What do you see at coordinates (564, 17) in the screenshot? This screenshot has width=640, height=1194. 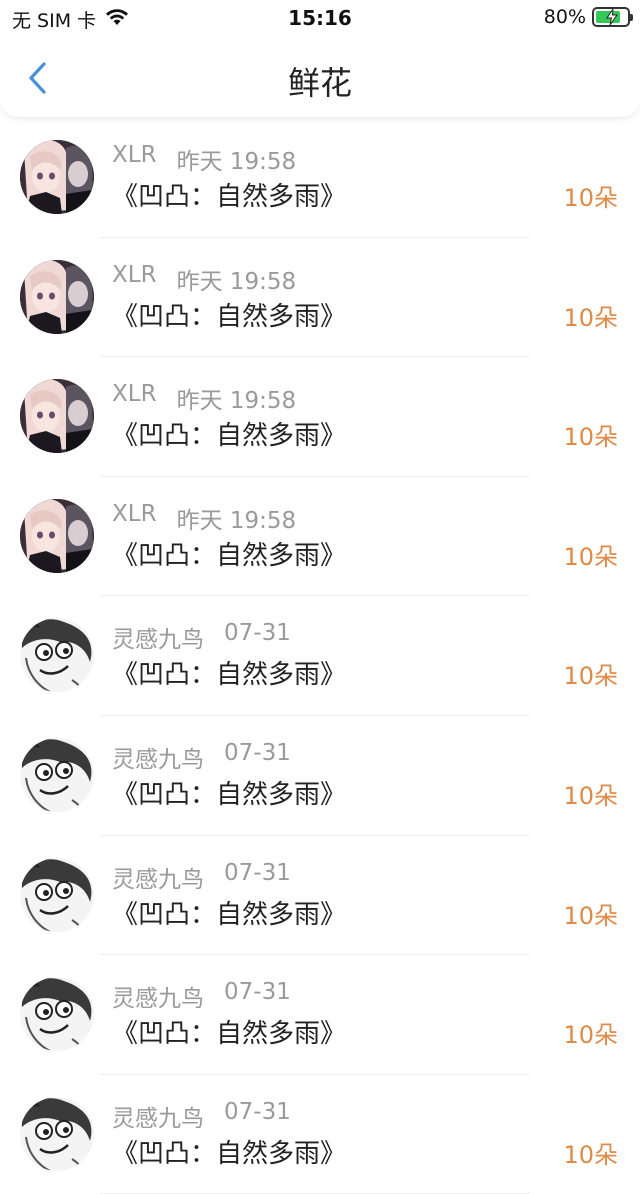 I see `battery-percent: 80%` at bounding box center [564, 17].